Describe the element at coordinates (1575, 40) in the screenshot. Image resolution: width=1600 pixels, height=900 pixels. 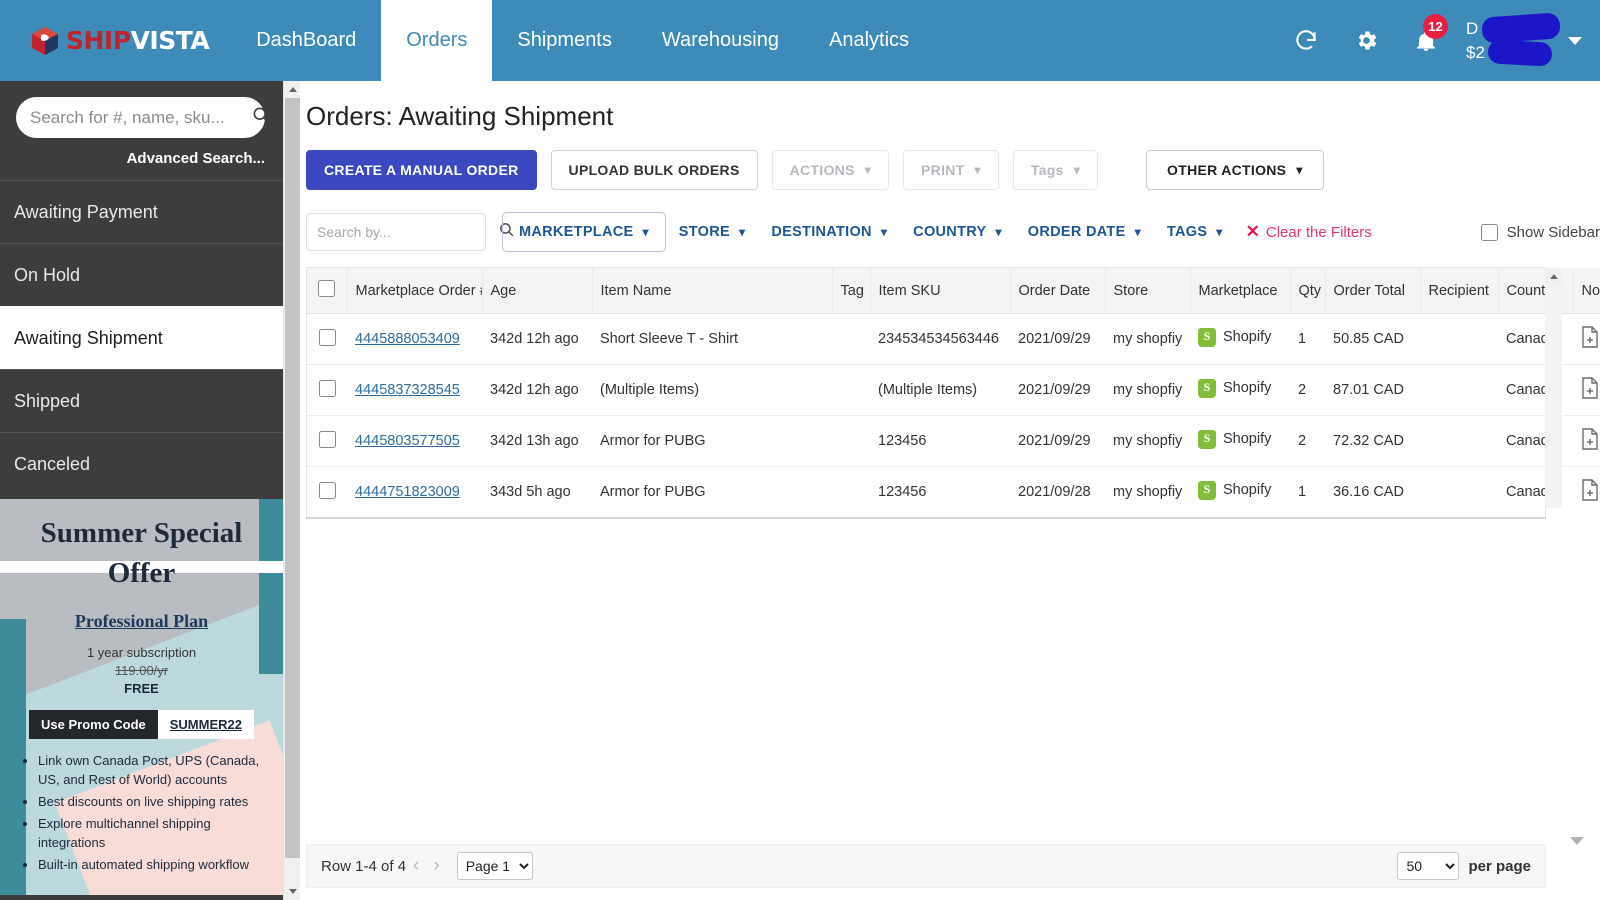
I see `chevron-down-icon` at that location.